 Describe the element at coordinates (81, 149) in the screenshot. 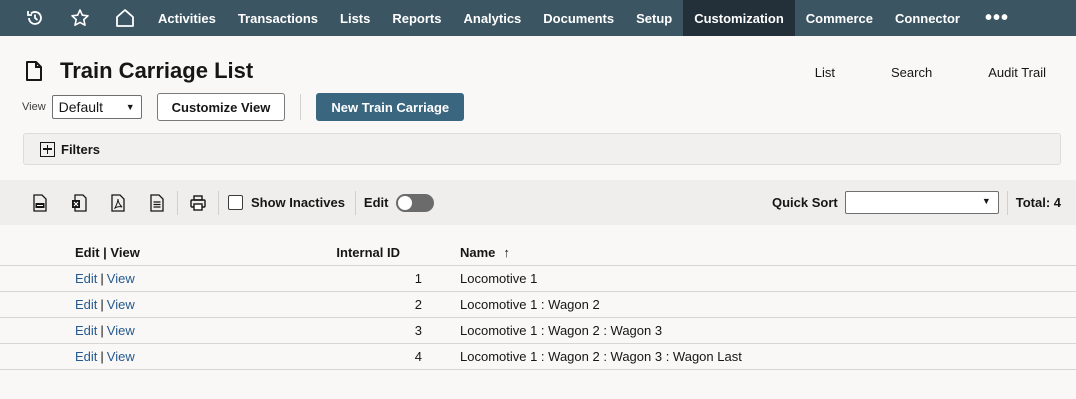

I see `filters-label: Filters` at that location.